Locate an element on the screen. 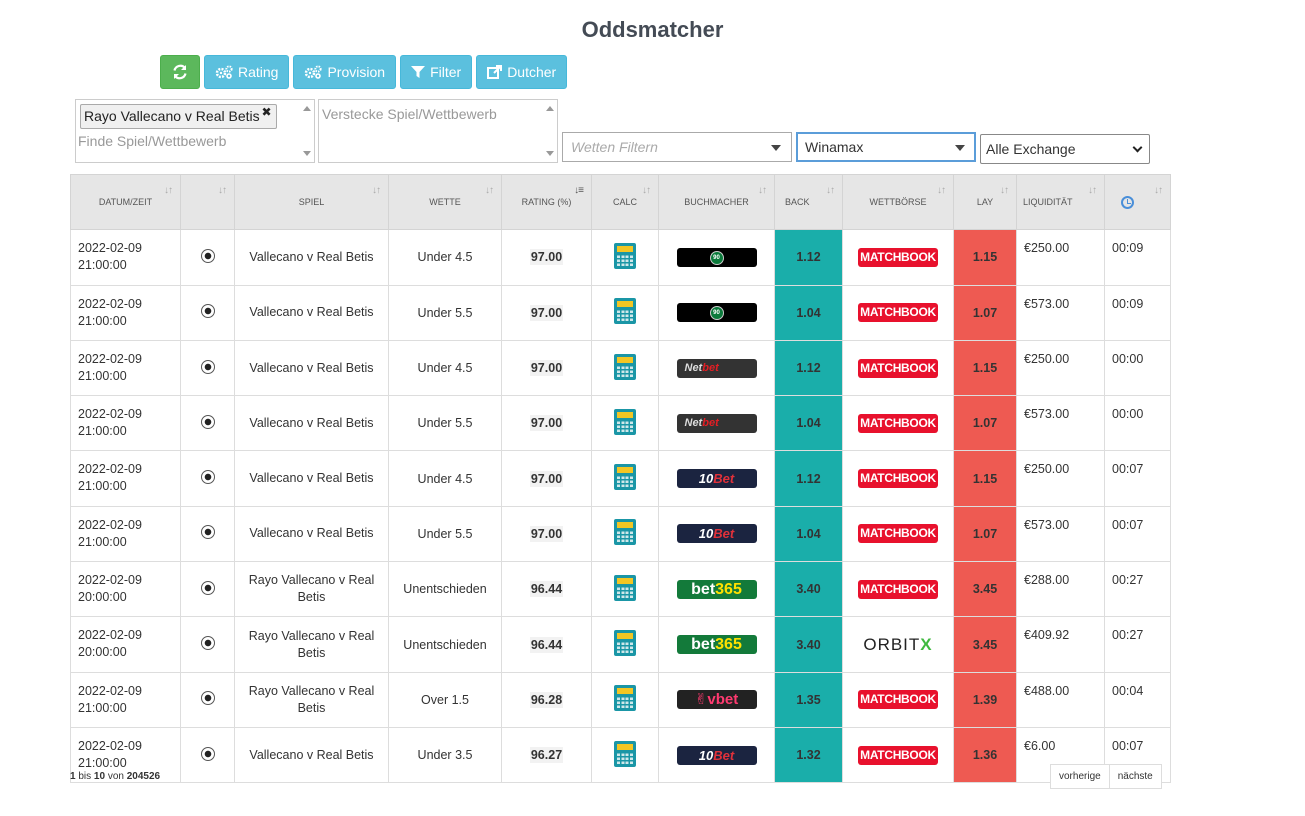 This screenshot has width=1305, height=816. cell-game: Vallecano v Real Betis is located at coordinates (311, 312).